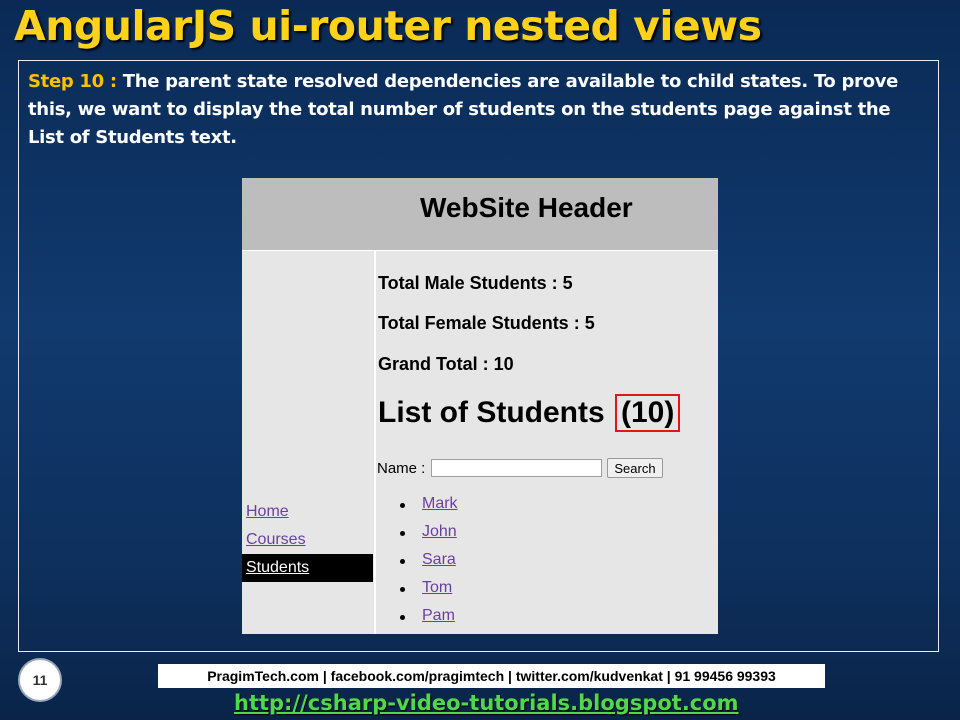 The width and height of the screenshot is (960, 720). I want to click on list-item: Sara, so click(428, 565).